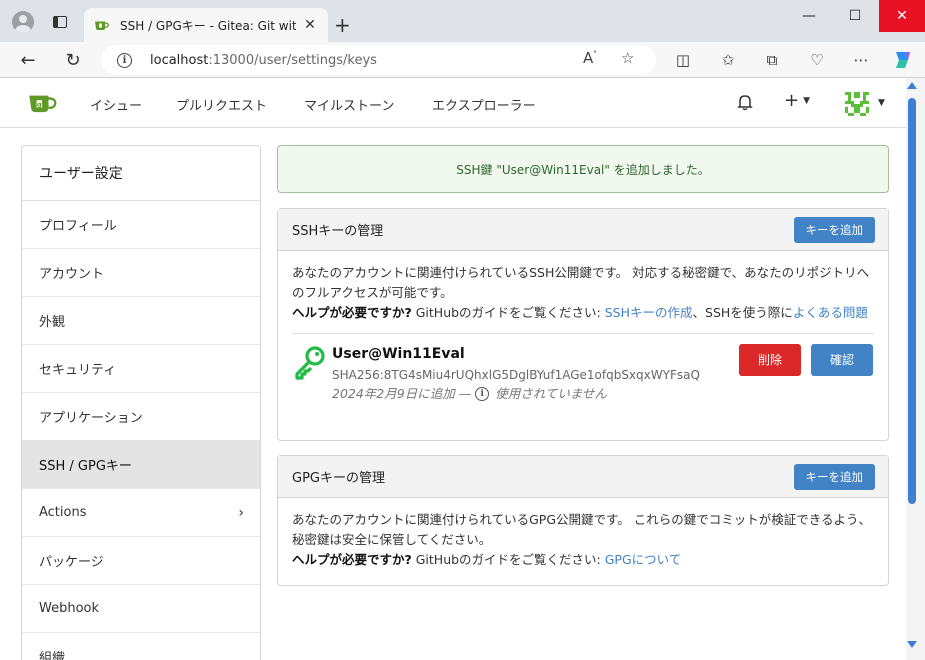  What do you see at coordinates (508, 312) in the screenshot?
I see `ssh-help-guide: GitHubのガイドをご覧ください:` at bounding box center [508, 312].